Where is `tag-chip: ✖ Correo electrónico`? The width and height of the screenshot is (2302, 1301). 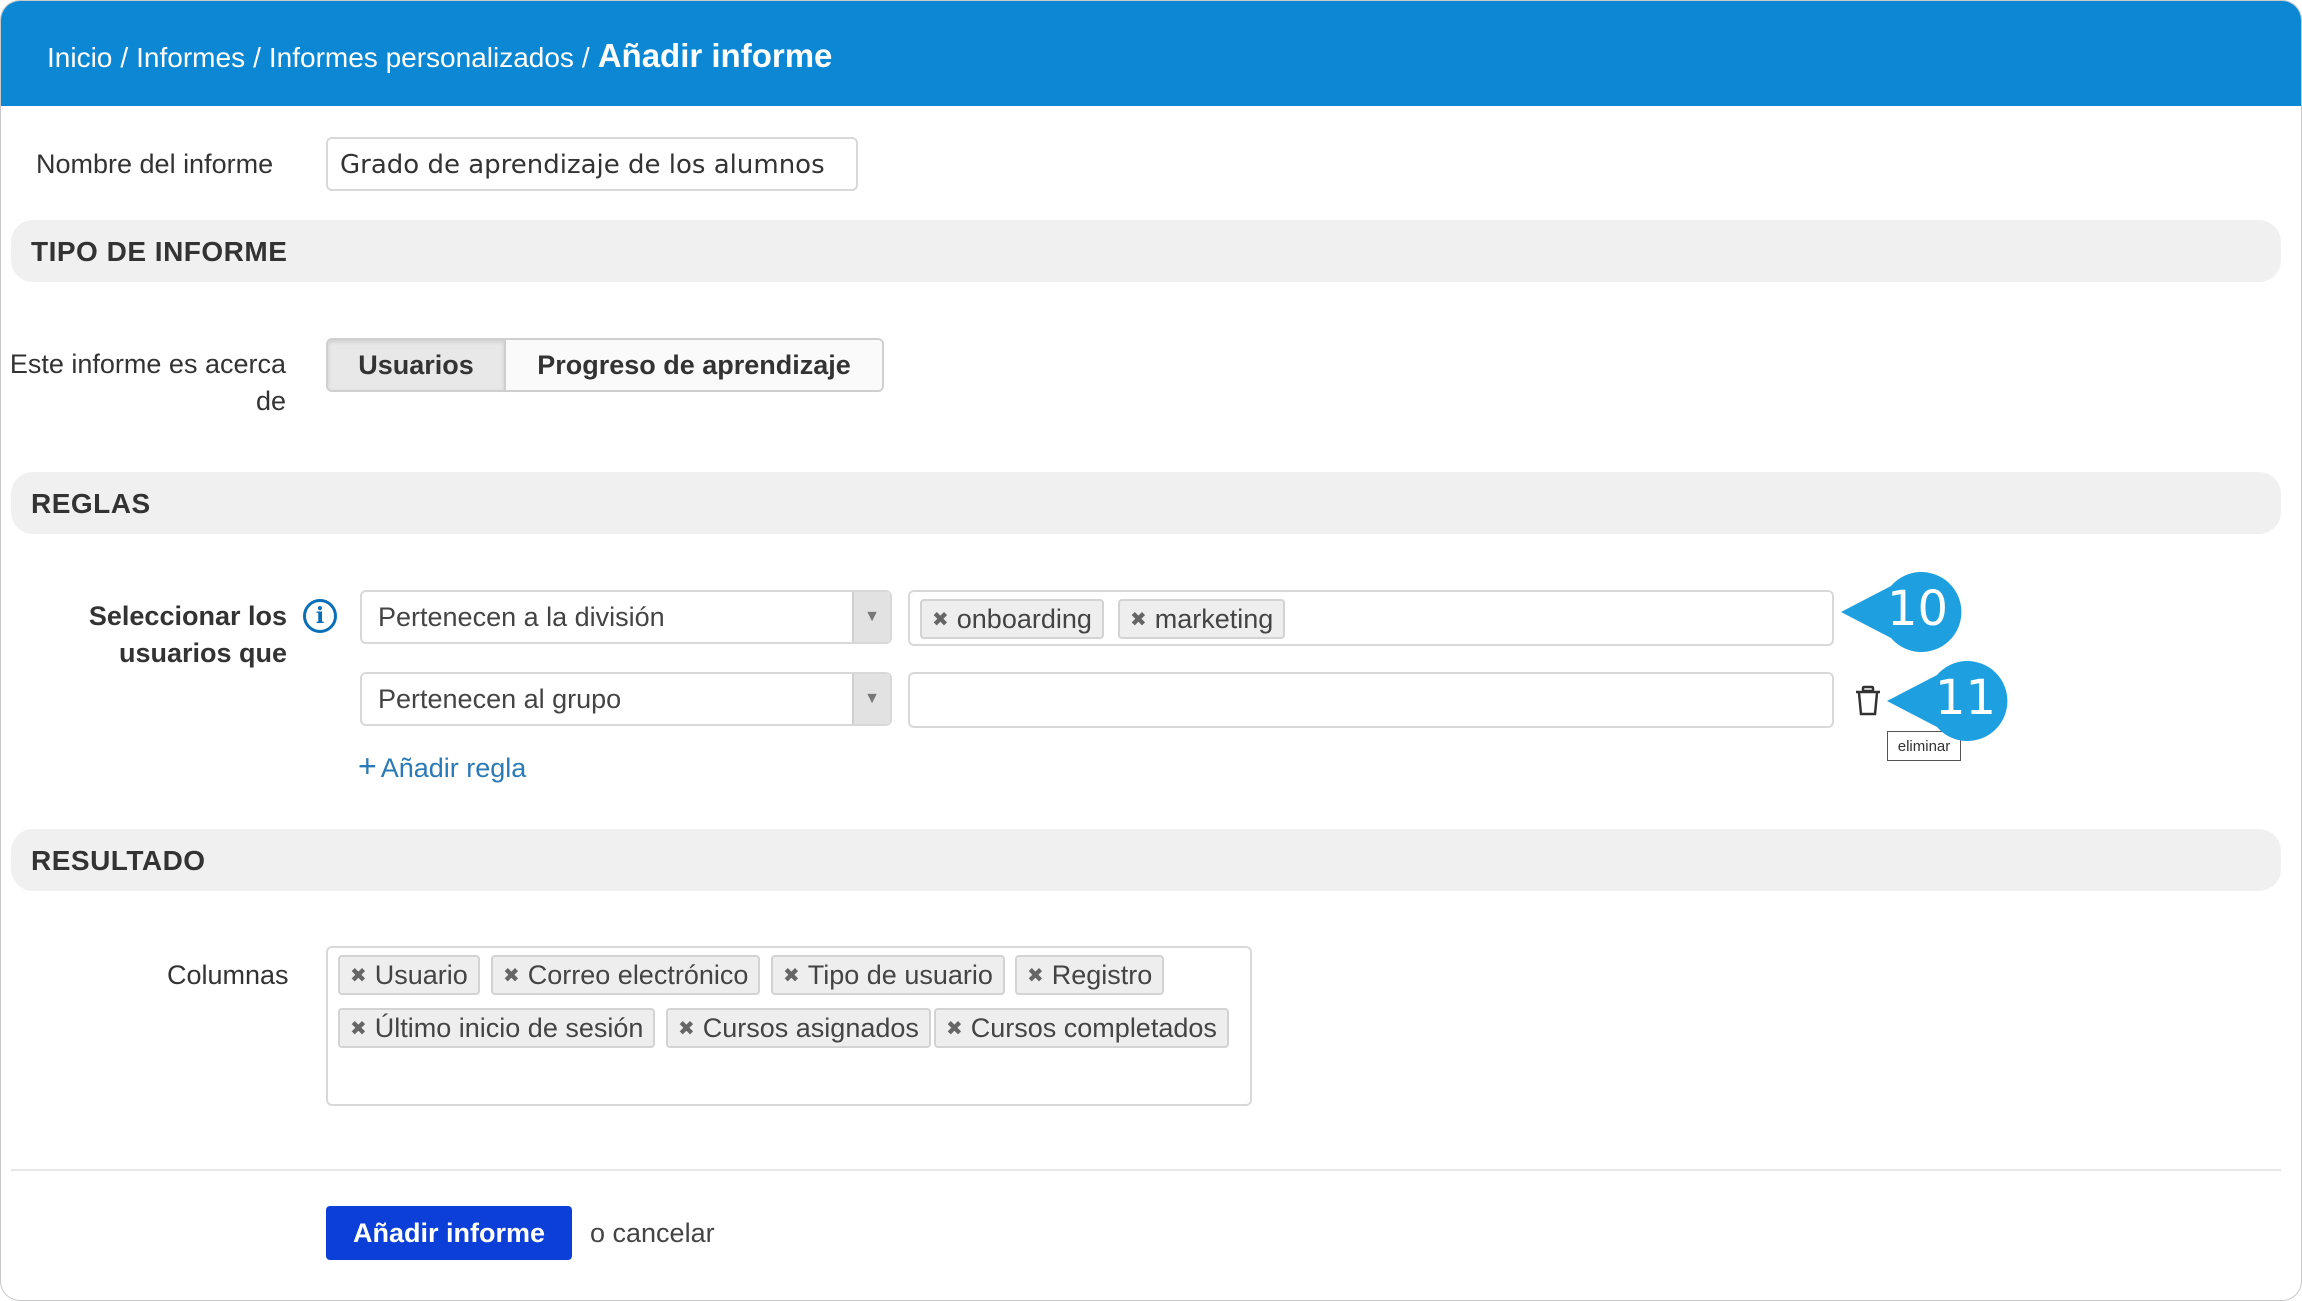
tag-chip: ✖ Correo electrónico is located at coordinates (626, 975).